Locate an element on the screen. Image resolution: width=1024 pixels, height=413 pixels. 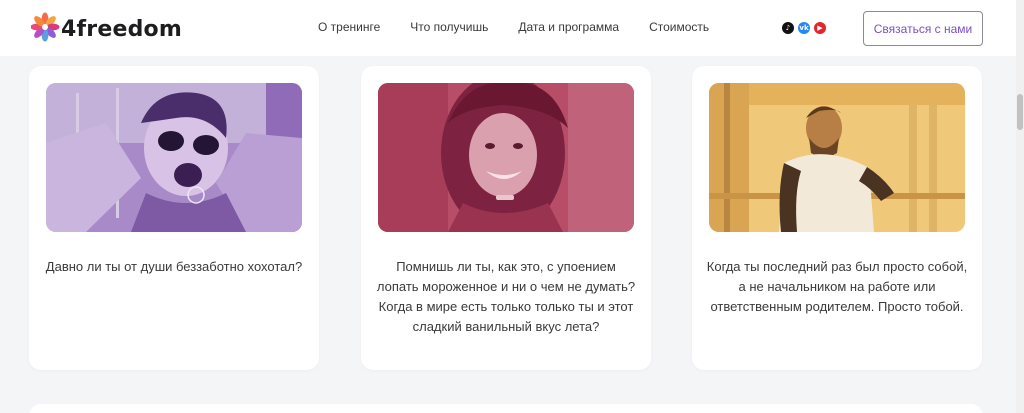
next-section-panel is located at coordinates (506, 408).